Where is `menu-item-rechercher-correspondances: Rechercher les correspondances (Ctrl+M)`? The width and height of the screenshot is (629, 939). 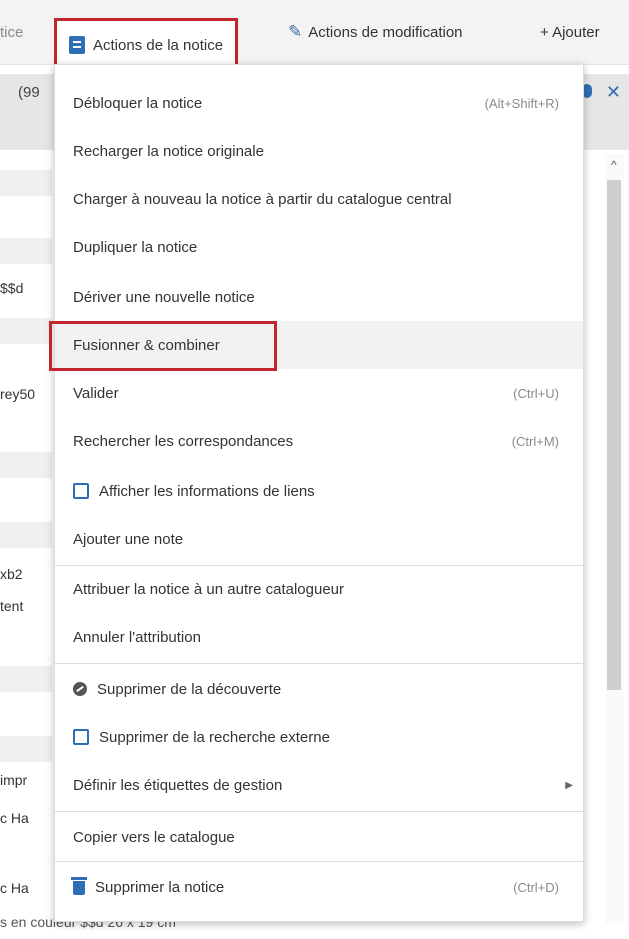
menu-item-rechercher-correspondances: Rechercher les correspondances (Ctrl+M) is located at coordinates (319, 441).